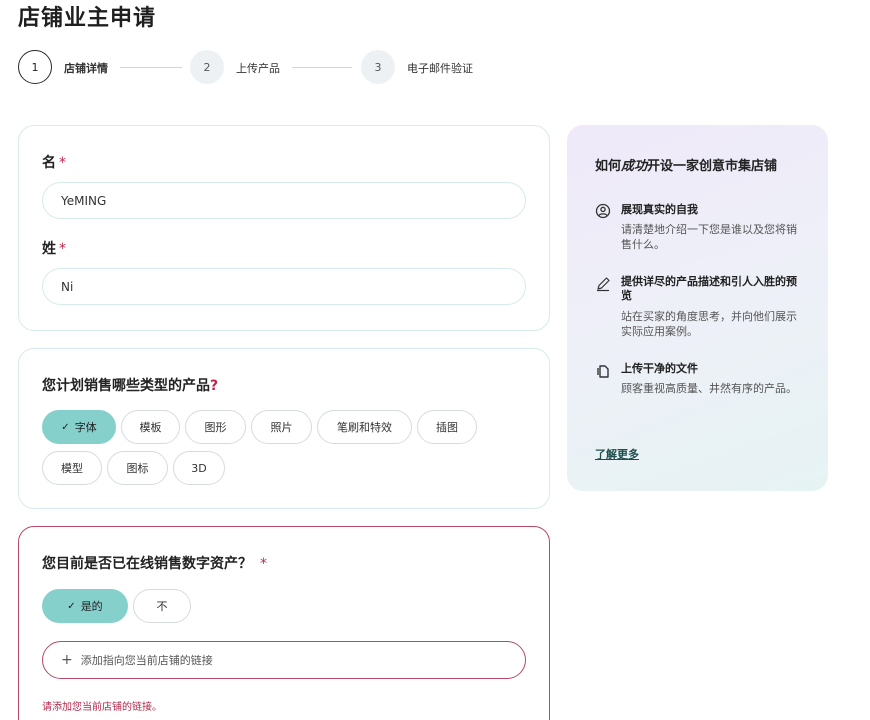 The width and height of the screenshot is (870, 720). What do you see at coordinates (686, 166) in the screenshot?
I see `tips-title: 如何成功开设一家创意市集店铺` at bounding box center [686, 166].